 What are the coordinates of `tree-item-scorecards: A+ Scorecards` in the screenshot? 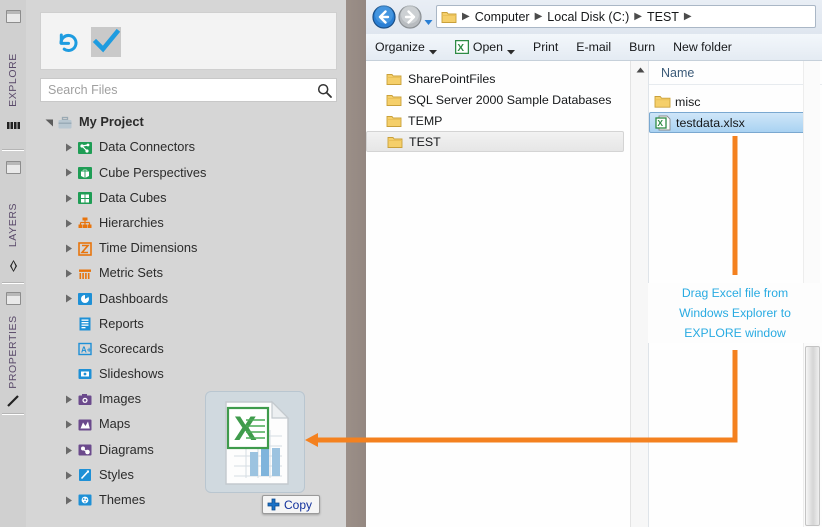 It's located at (190, 349).